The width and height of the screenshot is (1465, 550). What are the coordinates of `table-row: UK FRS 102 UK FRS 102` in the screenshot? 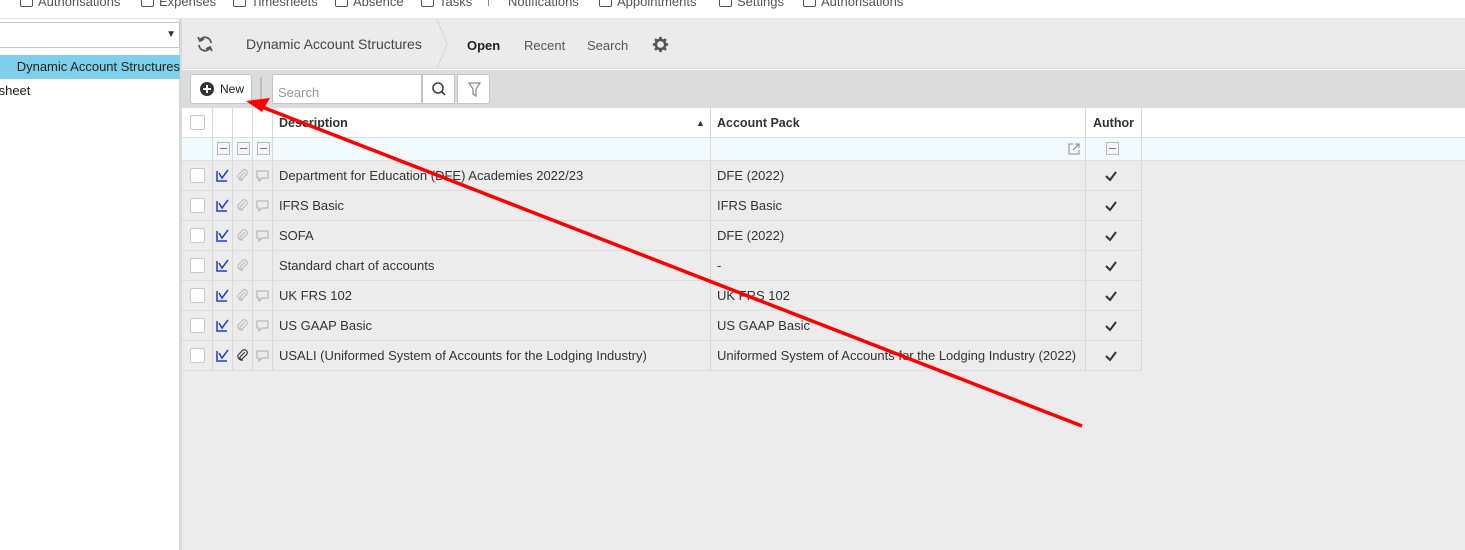 It's located at (662, 296).